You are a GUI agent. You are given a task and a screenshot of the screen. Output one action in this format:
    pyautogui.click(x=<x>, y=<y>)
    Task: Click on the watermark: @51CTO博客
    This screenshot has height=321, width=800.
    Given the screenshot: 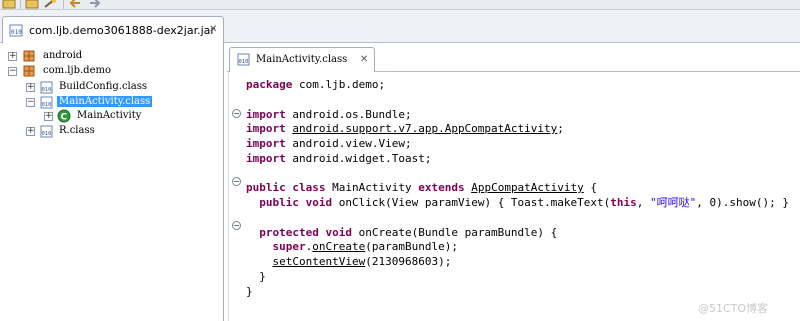 What is the action you would take?
    pyautogui.click(x=733, y=308)
    